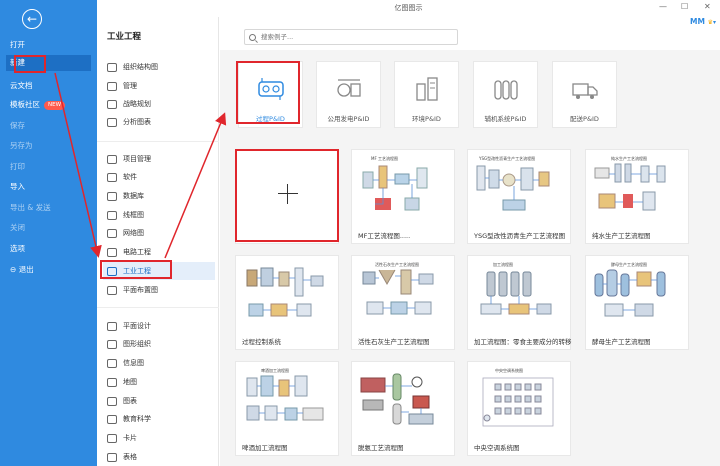 This screenshot has height=466, width=720. What do you see at coordinates (137, 104) in the screenshot?
I see `cat-label: 战略规划` at bounding box center [137, 104].